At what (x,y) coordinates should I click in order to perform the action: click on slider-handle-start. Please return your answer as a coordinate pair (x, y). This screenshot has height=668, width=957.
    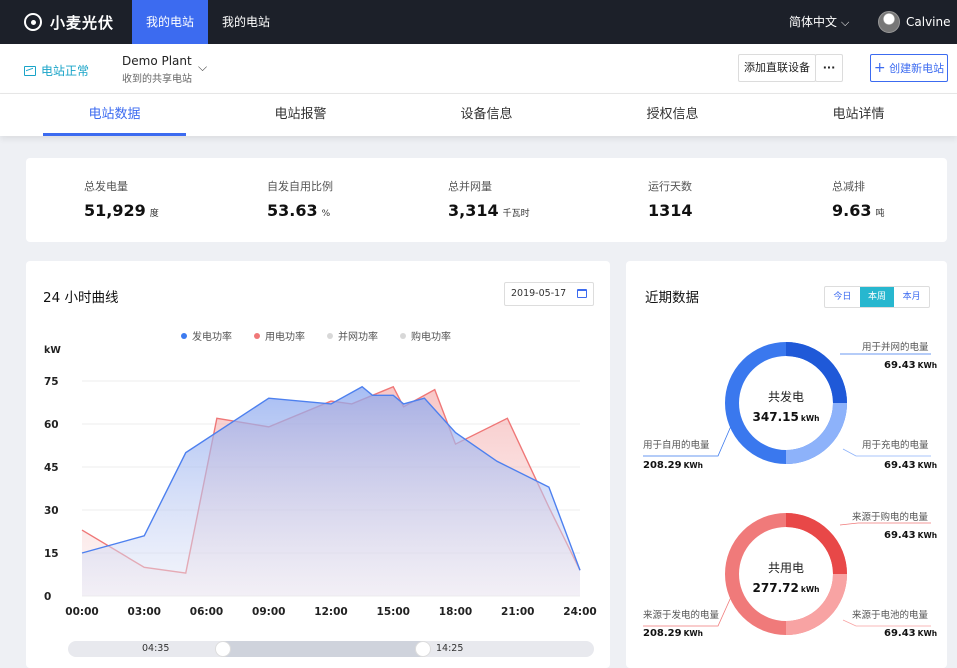
    Looking at the image, I should click on (223, 649).